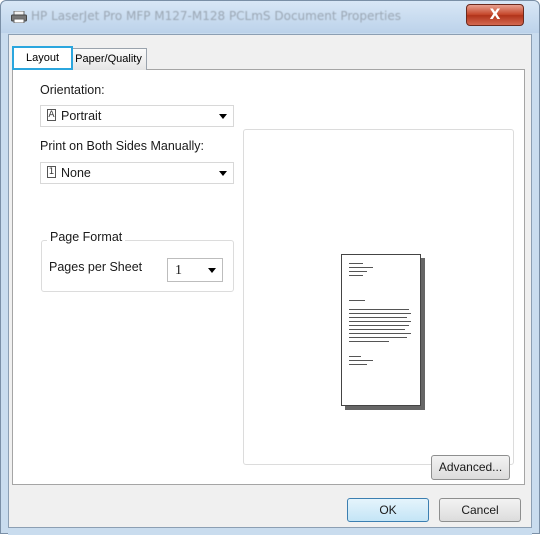 This screenshot has height=535, width=540. I want to click on duplex-value: None, so click(76, 173).